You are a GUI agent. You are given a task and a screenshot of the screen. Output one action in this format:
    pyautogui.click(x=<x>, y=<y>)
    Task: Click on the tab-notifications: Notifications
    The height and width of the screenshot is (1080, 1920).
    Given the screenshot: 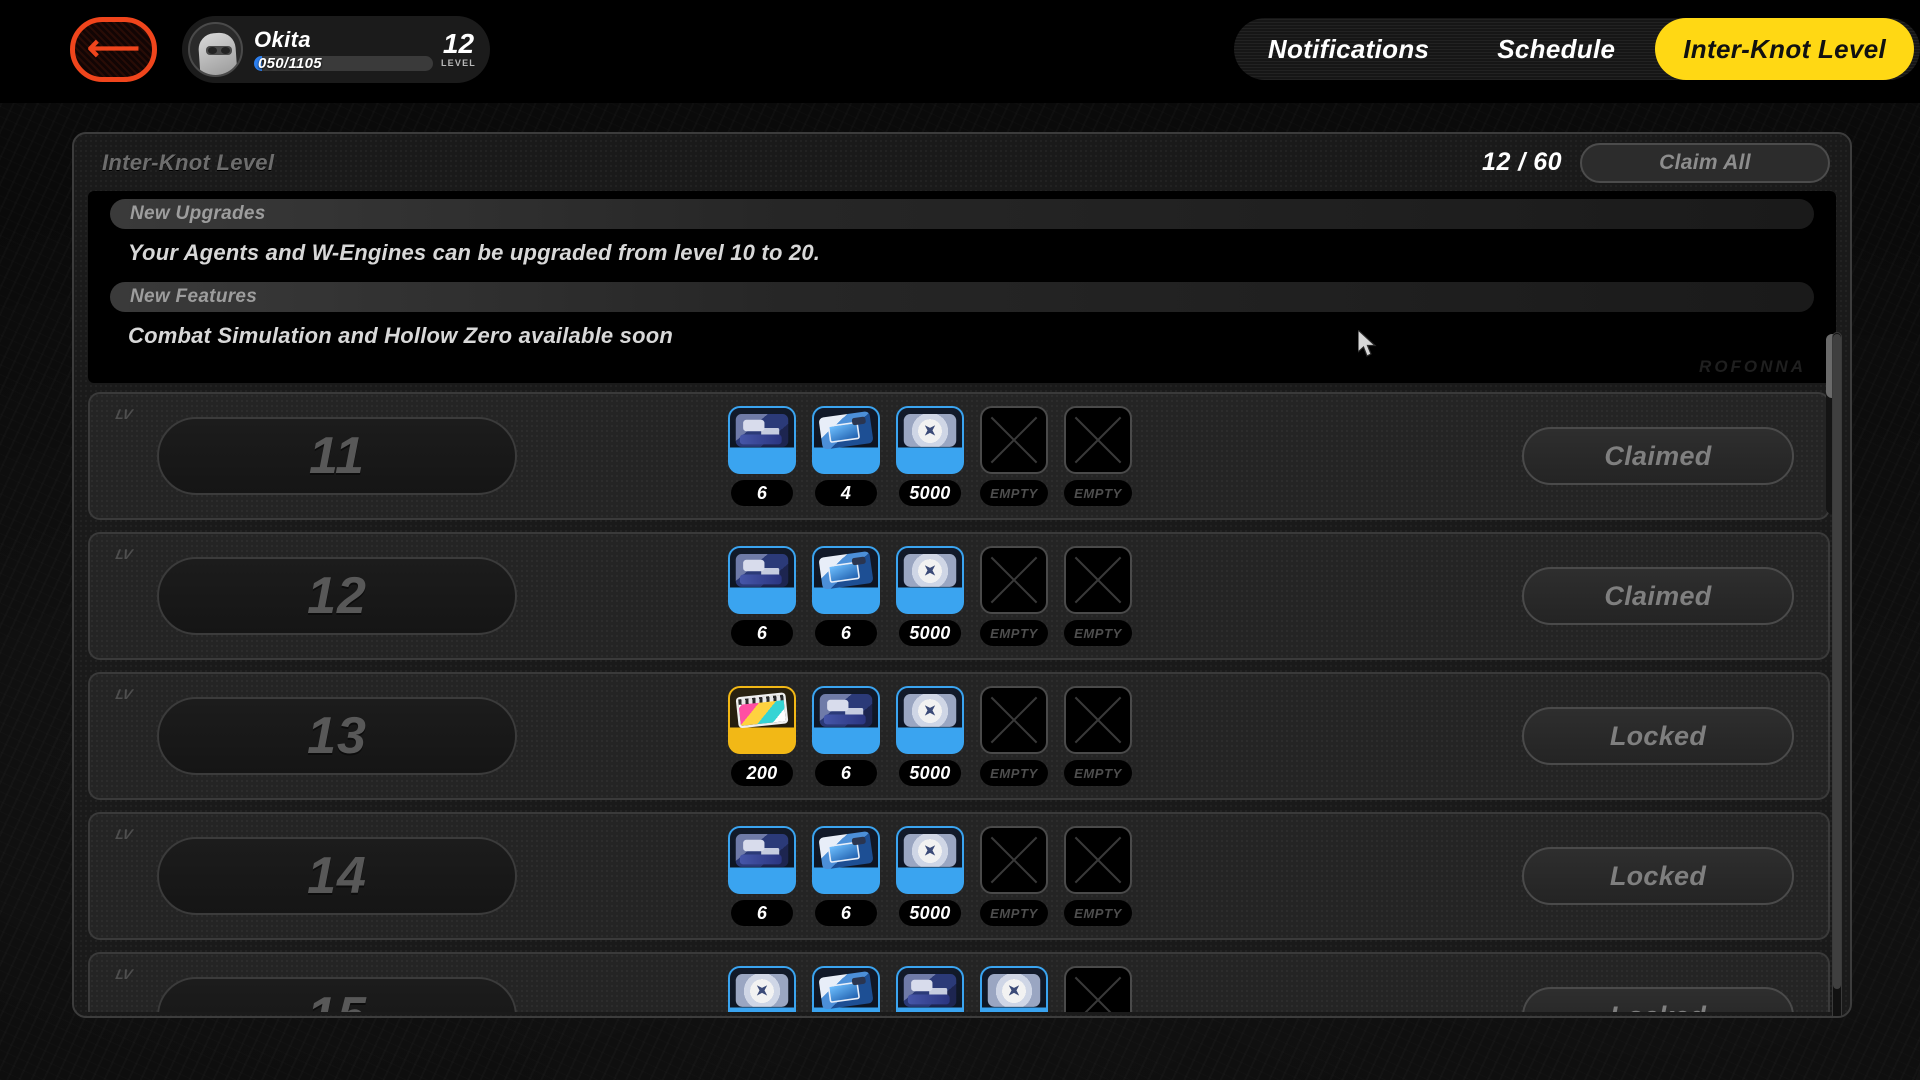 What is the action you would take?
    pyautogui.click(x=1348, y=49)
    